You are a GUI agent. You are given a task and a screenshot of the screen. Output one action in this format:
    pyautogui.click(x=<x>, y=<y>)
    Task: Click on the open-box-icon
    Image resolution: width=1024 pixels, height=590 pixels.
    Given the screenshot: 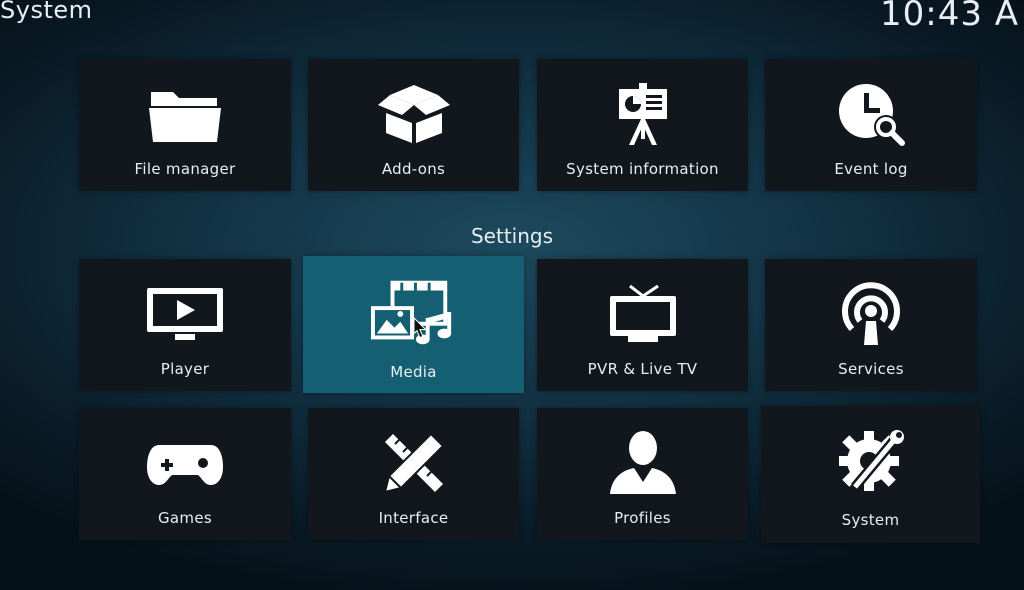 What is the action you would take?
    pyautogui.click(x=414, y=114)
    